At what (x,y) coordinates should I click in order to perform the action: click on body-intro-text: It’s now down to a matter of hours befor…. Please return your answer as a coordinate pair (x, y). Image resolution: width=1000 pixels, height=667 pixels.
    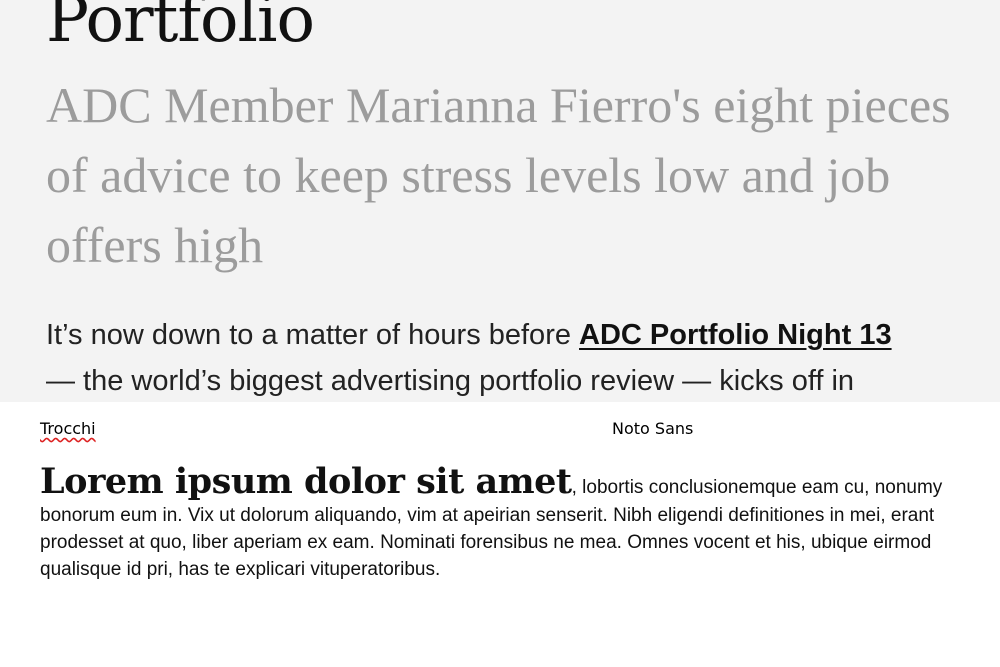
    Looking at the image, I should click on (313, 335).